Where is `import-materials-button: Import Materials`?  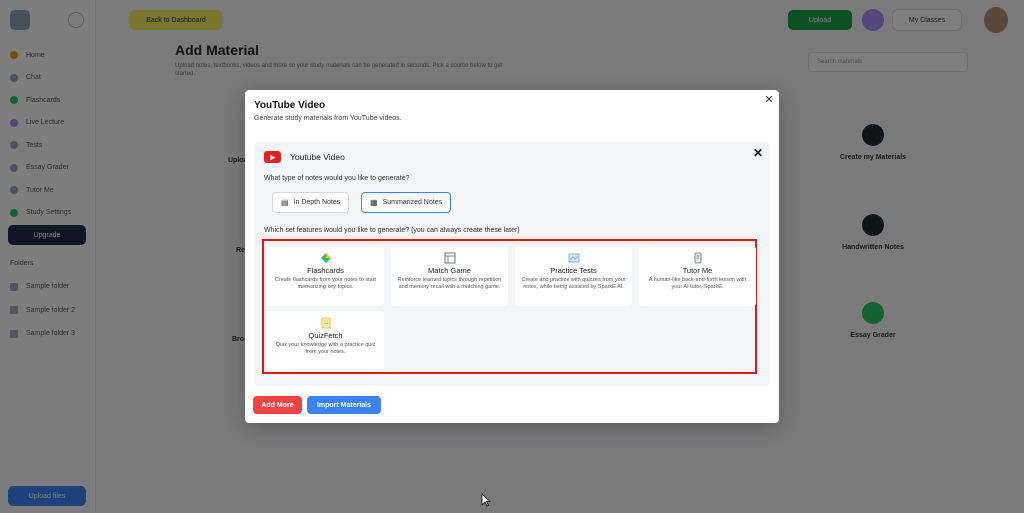
import-materials-button: Import Materials is located at coordinates (344, 405).